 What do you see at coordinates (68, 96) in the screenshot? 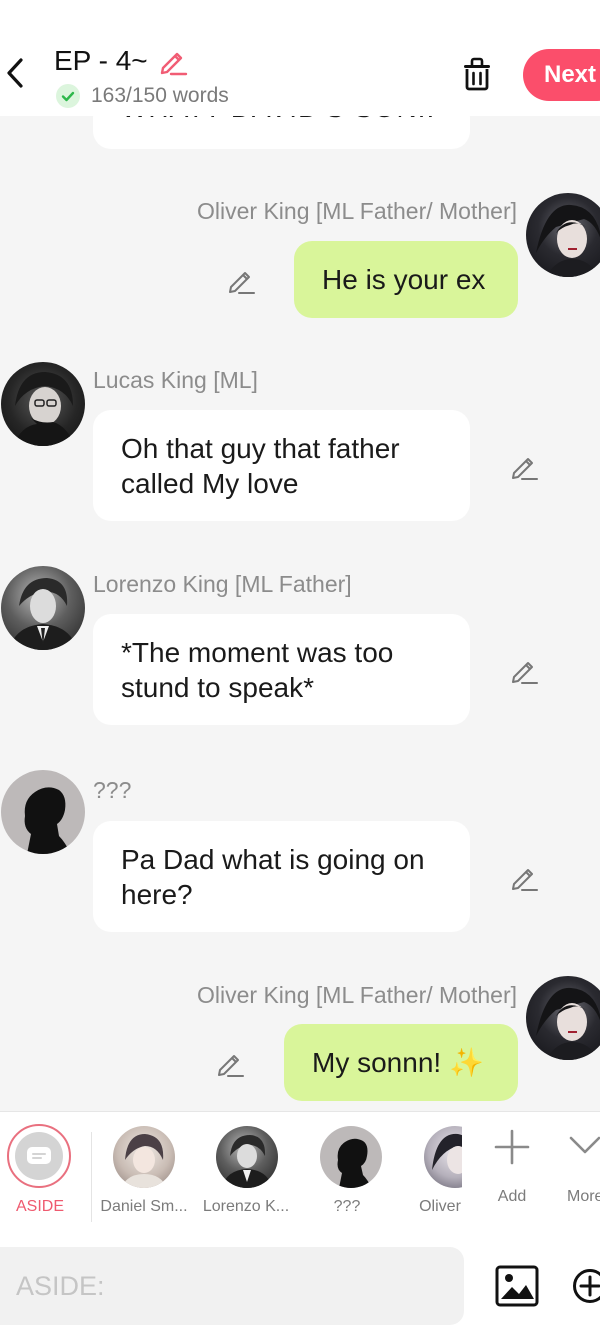
I see `check-circle-icon` at bounding box center [68, 96].